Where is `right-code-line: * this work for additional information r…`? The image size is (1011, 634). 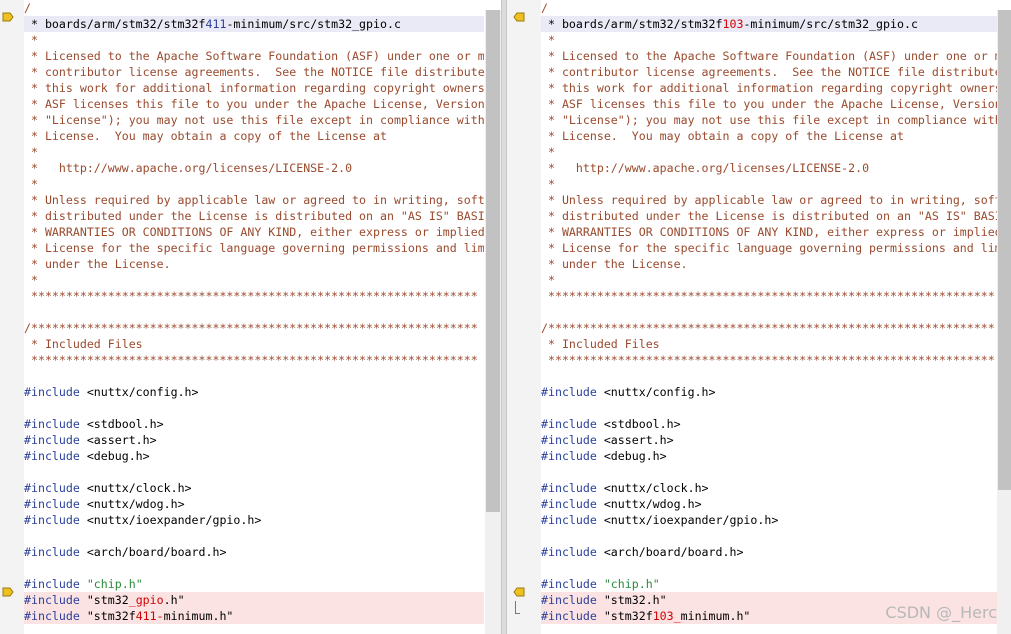
right-code-line: * this work for additional information r… is located at coordinates (772, 88).